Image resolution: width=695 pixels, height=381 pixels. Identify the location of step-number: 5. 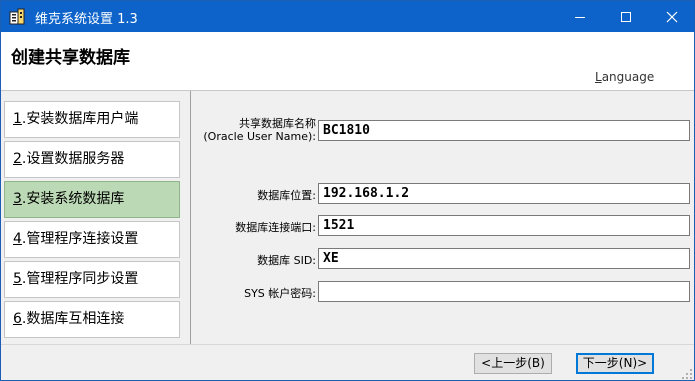
(17, 279).